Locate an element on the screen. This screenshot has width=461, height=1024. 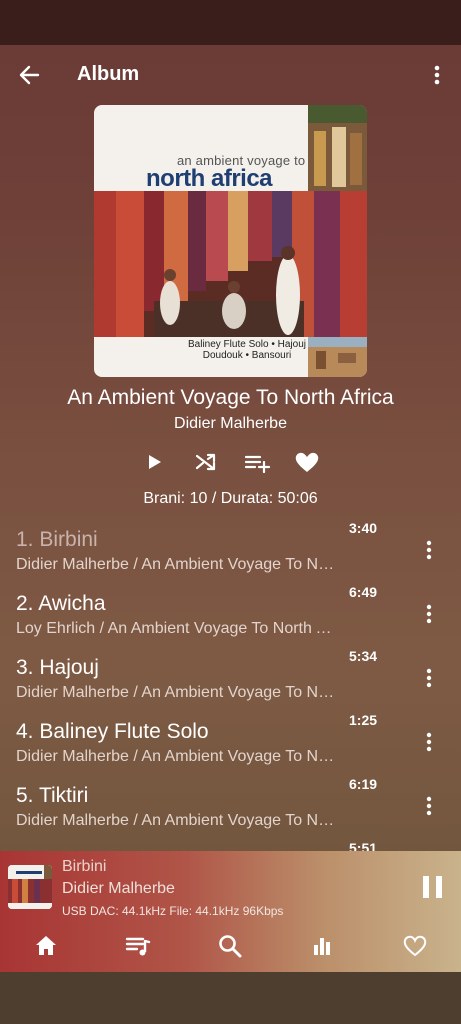
back-button is located at coordinates (30, 75).